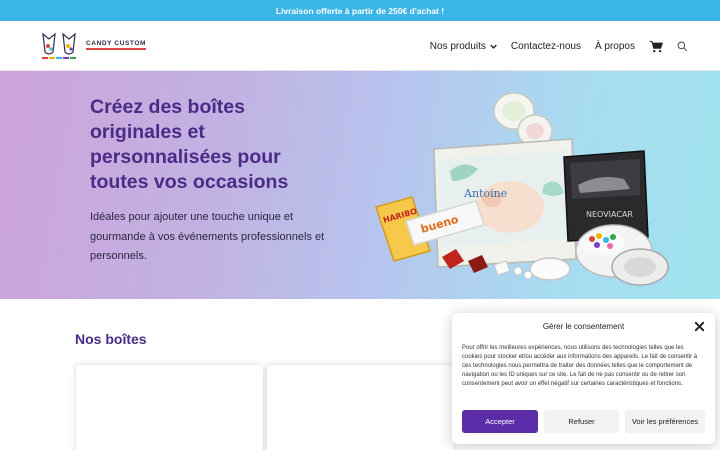 The width and height of the screenshot is (720, 450). What do you see at coordinates (665, 421) in the screenshot?
I see `preferences-button: Voir les préférences` at bounding box center [665, 421].